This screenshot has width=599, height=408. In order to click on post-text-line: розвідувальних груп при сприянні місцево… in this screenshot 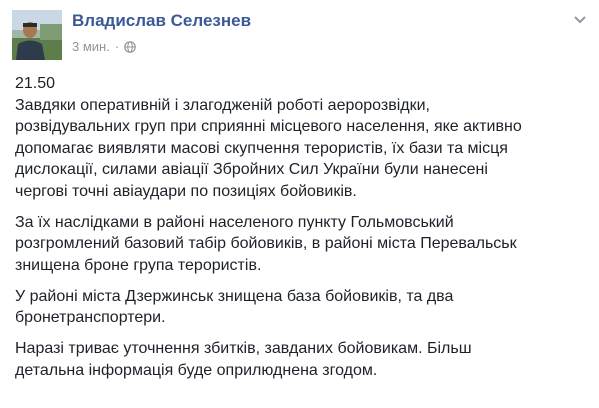, I will do `click(268, 126)`.